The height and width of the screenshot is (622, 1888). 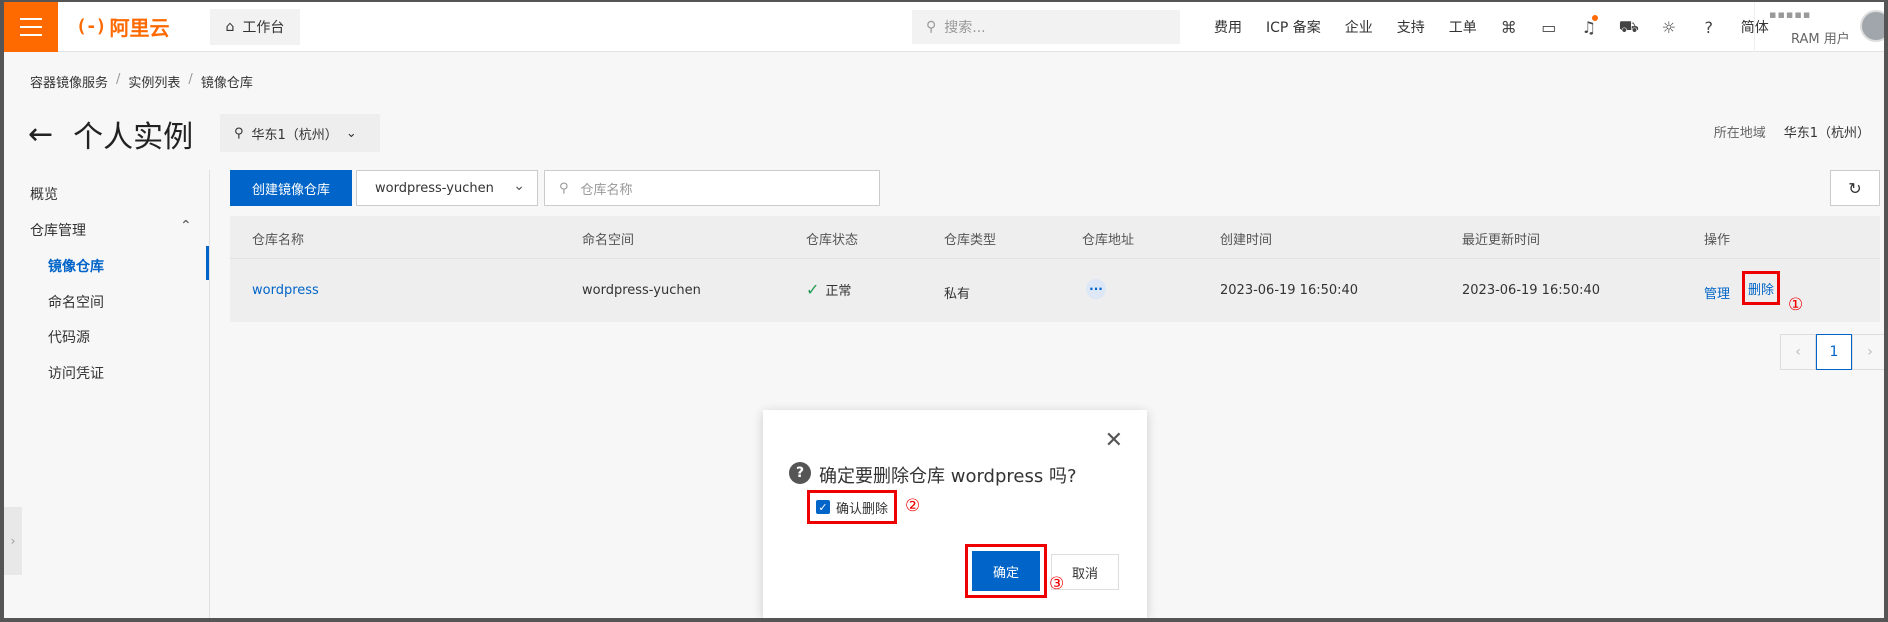 What do you see at coordinates (1228, 27) in the screenshot?
I see `nav-link-fees: 费用` at bounding box center [1228, 27].